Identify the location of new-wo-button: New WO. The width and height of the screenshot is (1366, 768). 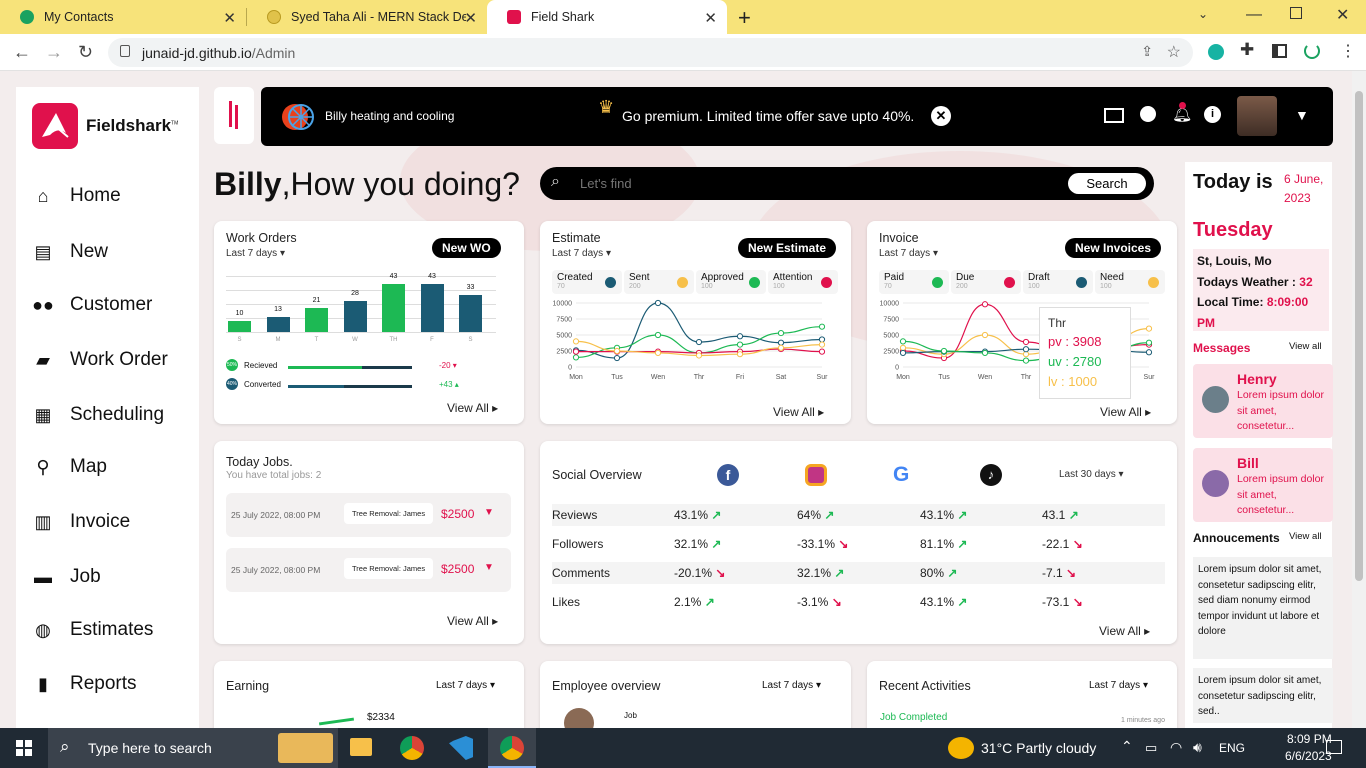
(466, 248).